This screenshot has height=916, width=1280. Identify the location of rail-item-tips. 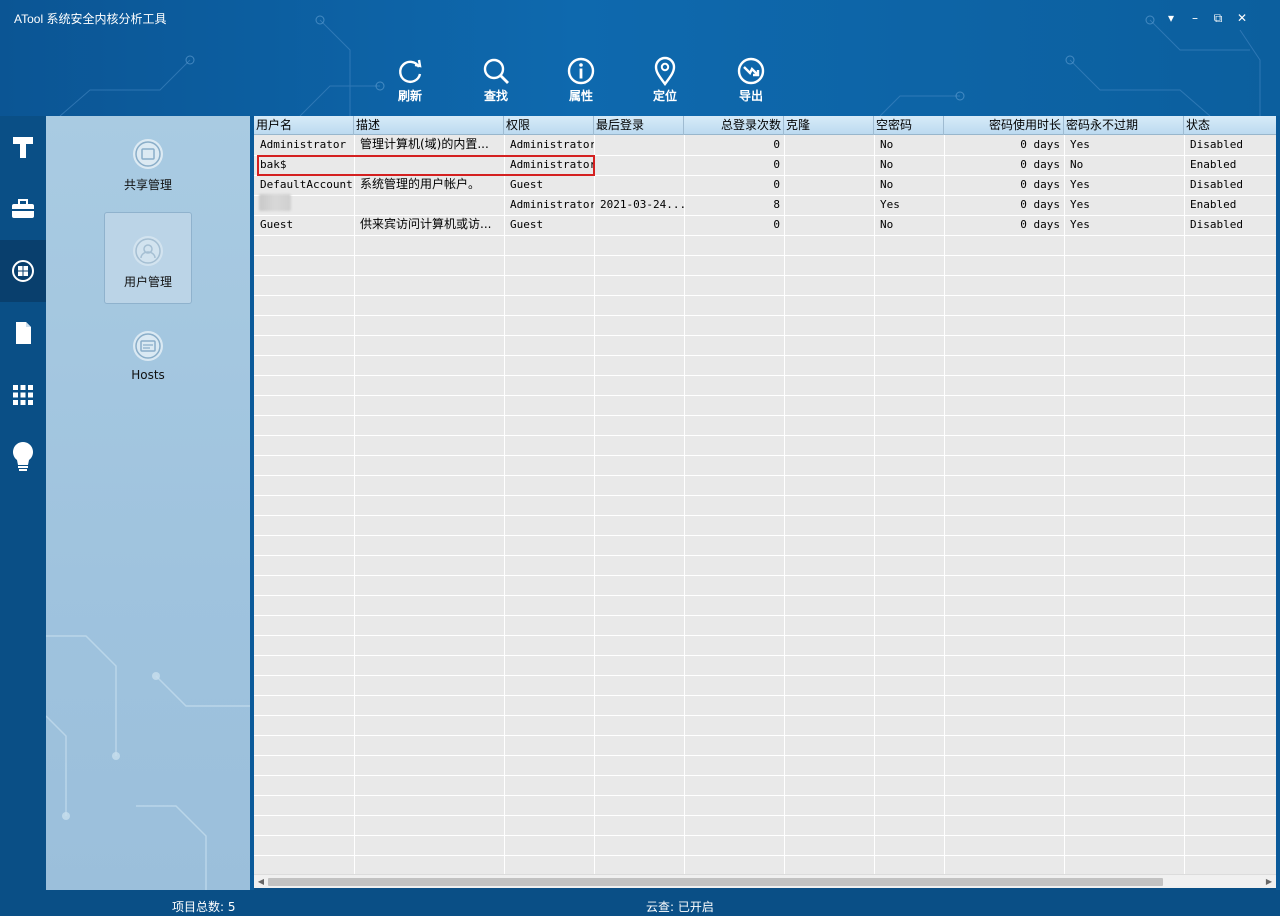
(23, 457).